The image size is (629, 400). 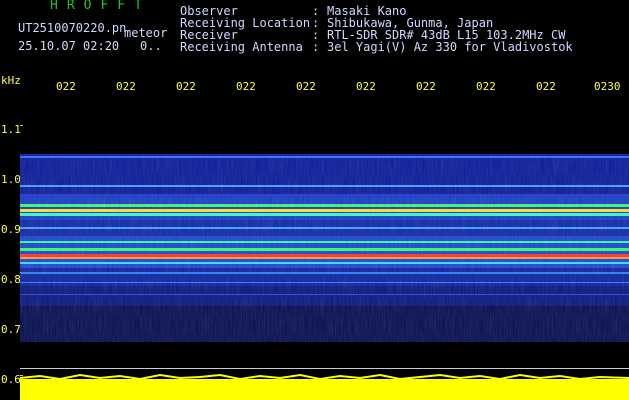 What do you see at coordinates (11, 229) in the screenshot?
I see `y-tick: 0.9` at bounding box center [11, 229].